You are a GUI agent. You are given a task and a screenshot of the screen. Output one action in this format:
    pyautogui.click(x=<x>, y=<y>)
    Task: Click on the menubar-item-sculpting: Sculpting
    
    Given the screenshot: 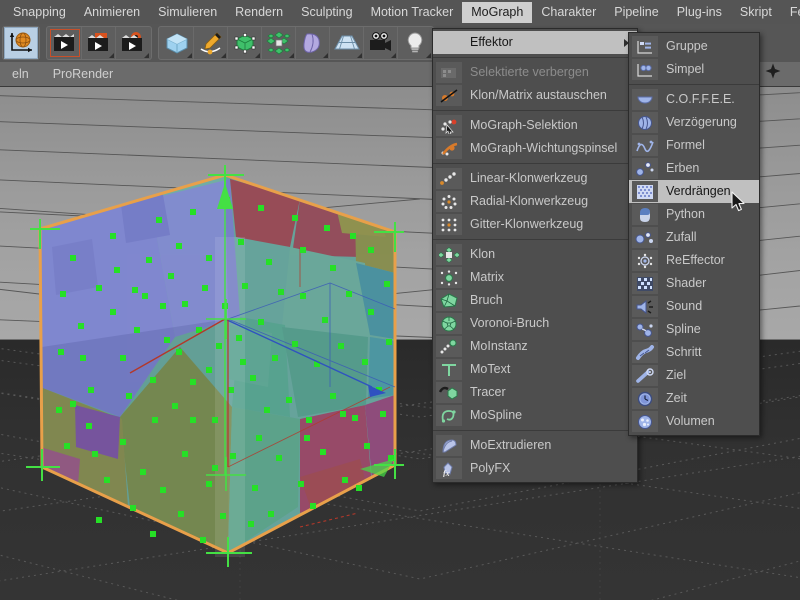 What is the action you would take?
    pyautogui.click(x=326, y=12)
    